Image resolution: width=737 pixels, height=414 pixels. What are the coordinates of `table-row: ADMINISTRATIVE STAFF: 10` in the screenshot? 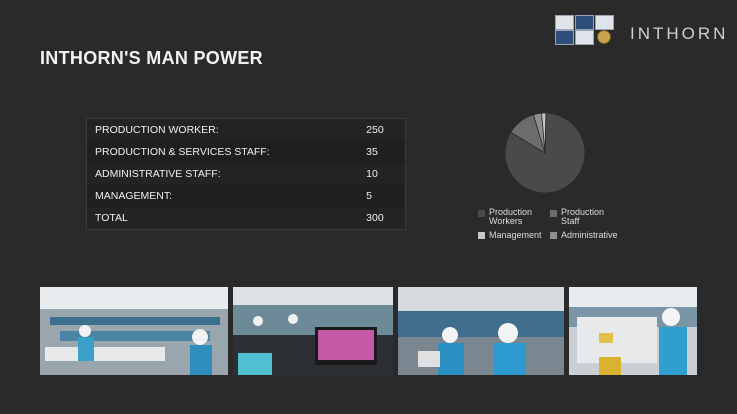 It's located at (246, 174).